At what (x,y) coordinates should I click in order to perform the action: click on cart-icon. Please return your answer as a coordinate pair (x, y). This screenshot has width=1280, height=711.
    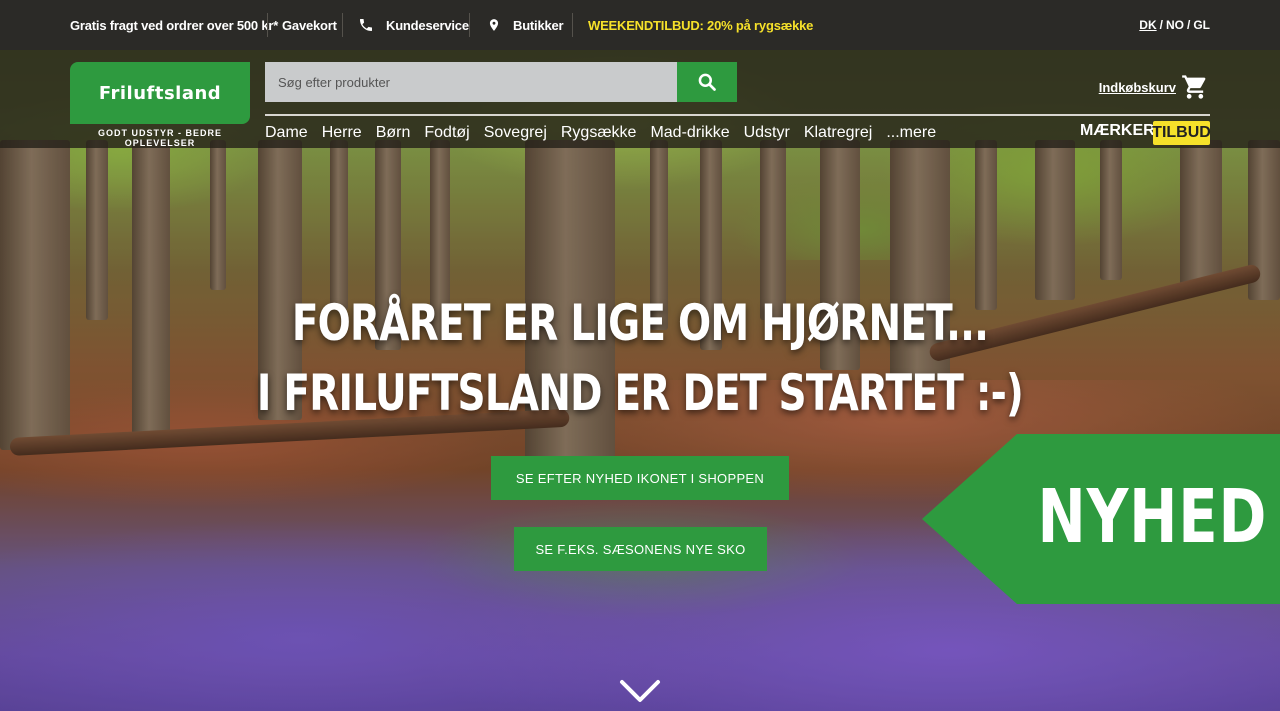
    Looking at the image, I should click on (1194, 87).